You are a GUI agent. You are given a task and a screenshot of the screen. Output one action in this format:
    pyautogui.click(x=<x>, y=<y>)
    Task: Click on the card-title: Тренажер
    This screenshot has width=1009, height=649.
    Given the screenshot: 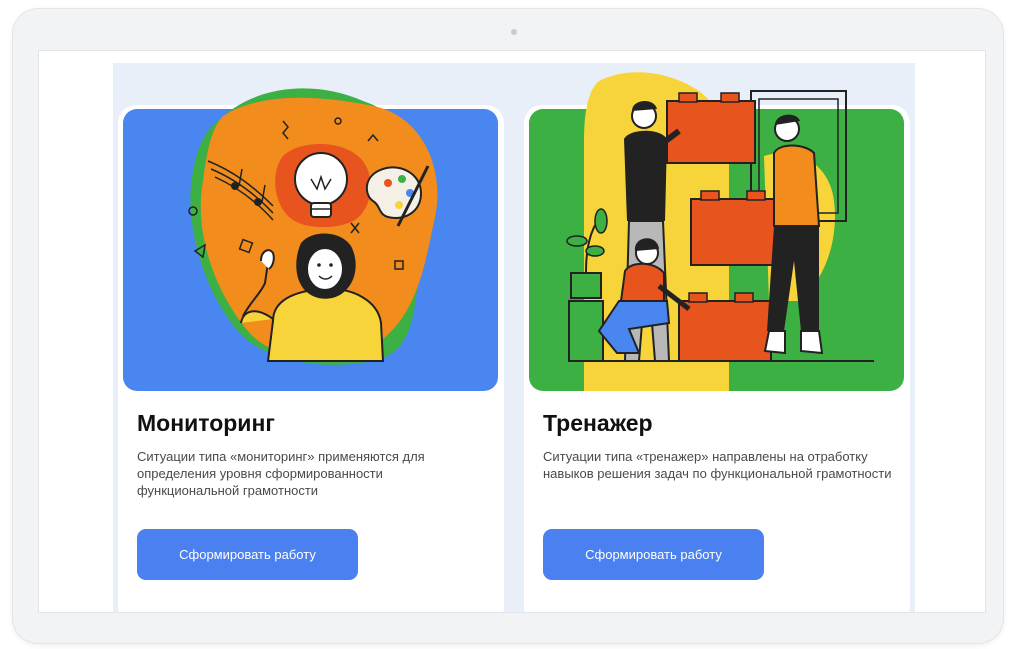 What is the action you would take?
    pyautogui.click(x=598, y=423)
    